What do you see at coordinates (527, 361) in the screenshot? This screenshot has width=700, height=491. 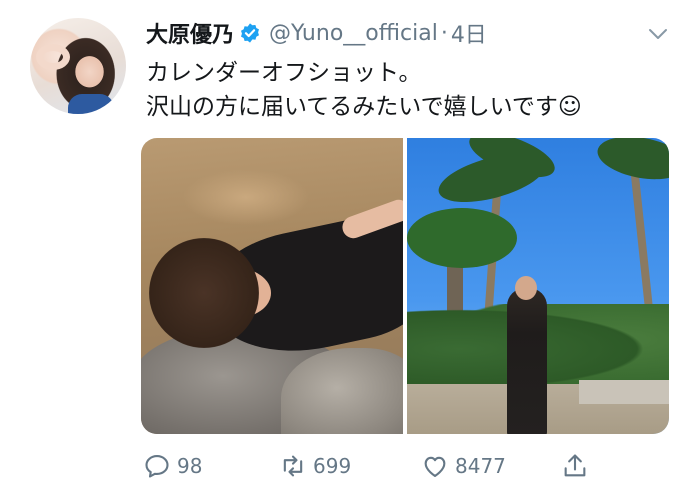 I see `photo-figure-shape` at bounding box center [527, 361].